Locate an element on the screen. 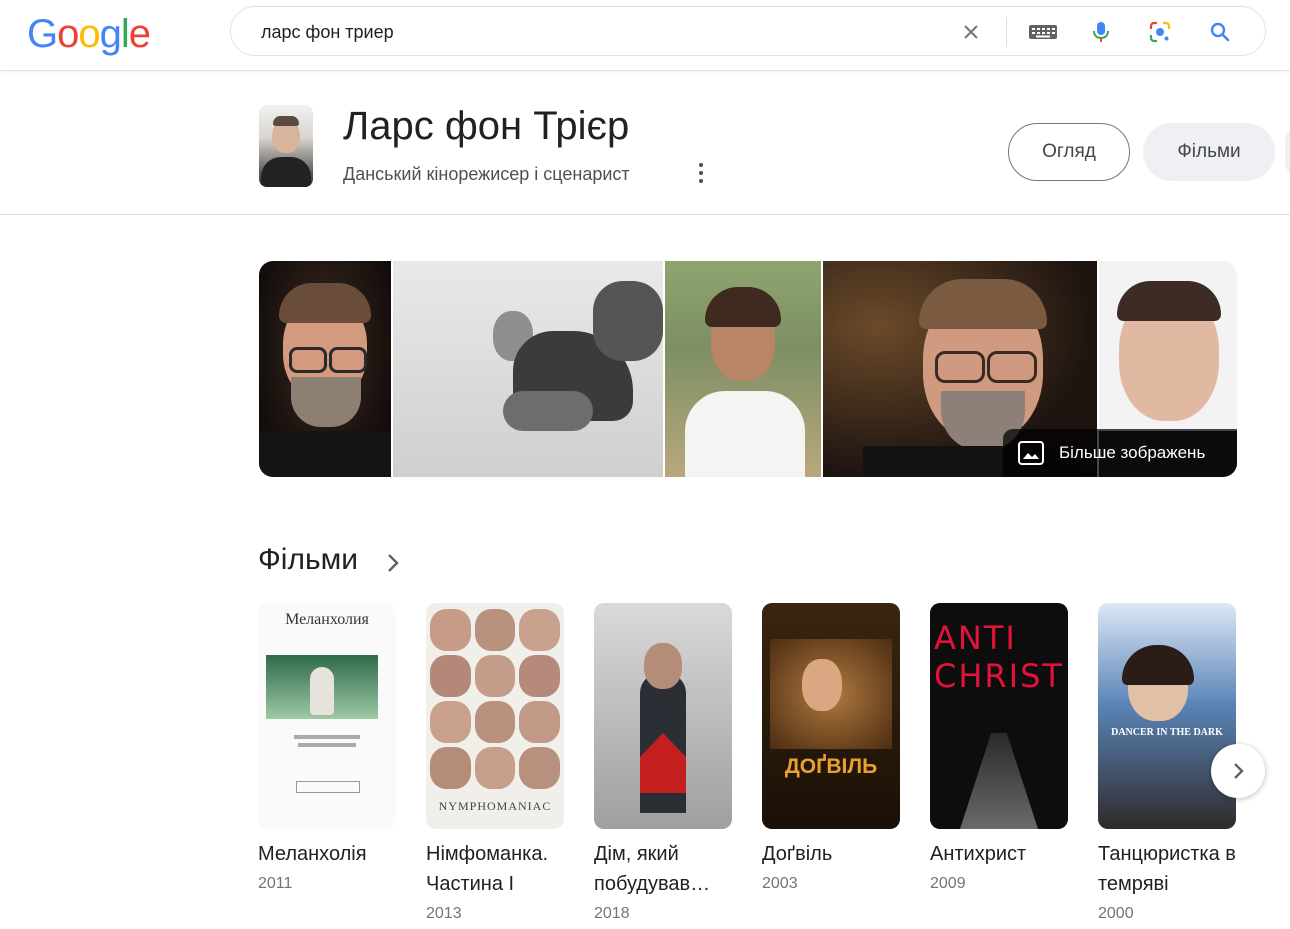 Image resolution: width=1290 pixels, height=929 pixels. google-logo: Google is located at coordinates (89, 34).